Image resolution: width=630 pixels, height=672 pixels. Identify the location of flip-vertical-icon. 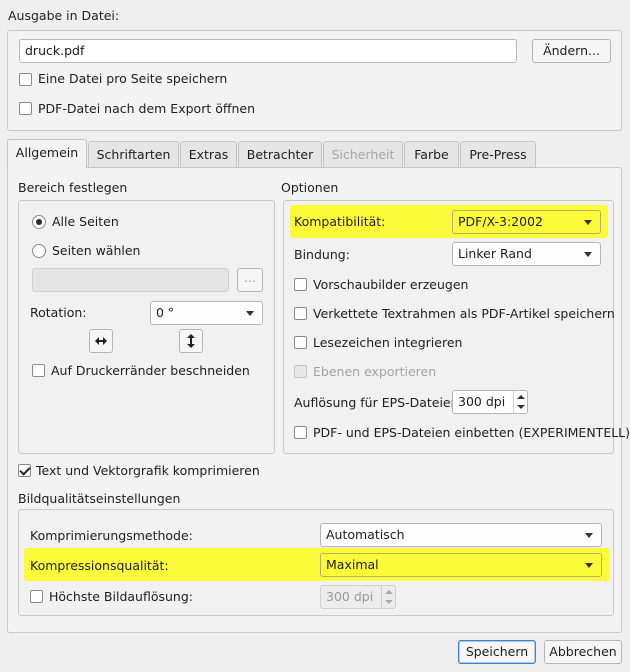
(191, 341).